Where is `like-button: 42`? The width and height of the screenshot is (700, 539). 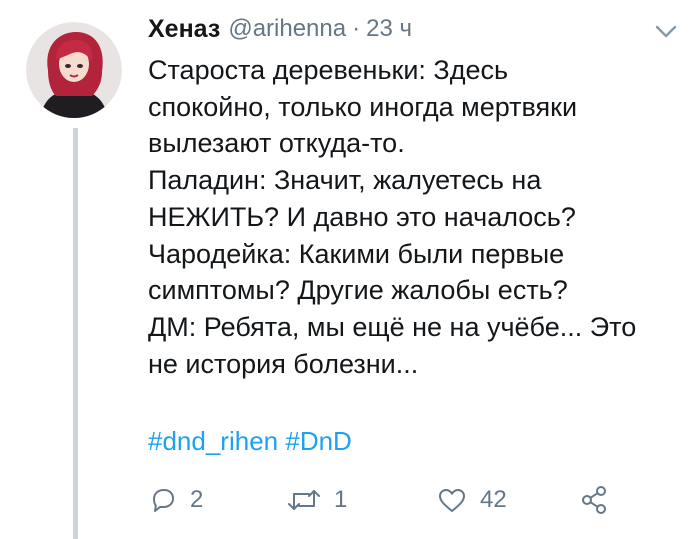 like-button: 42 is located at coordinates (471, 500).